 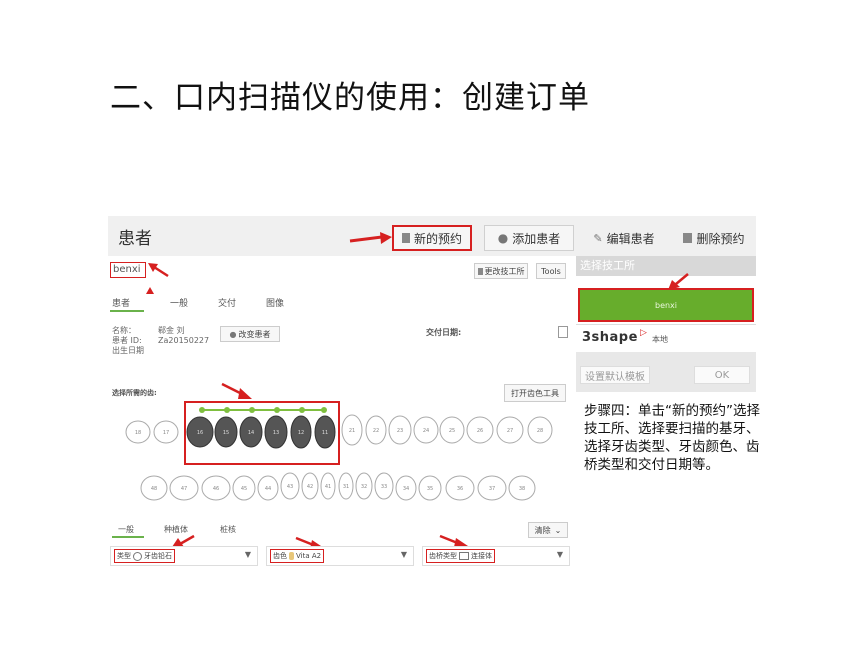 I want to click on tooth-label: 33, so click(x=384, y=487).